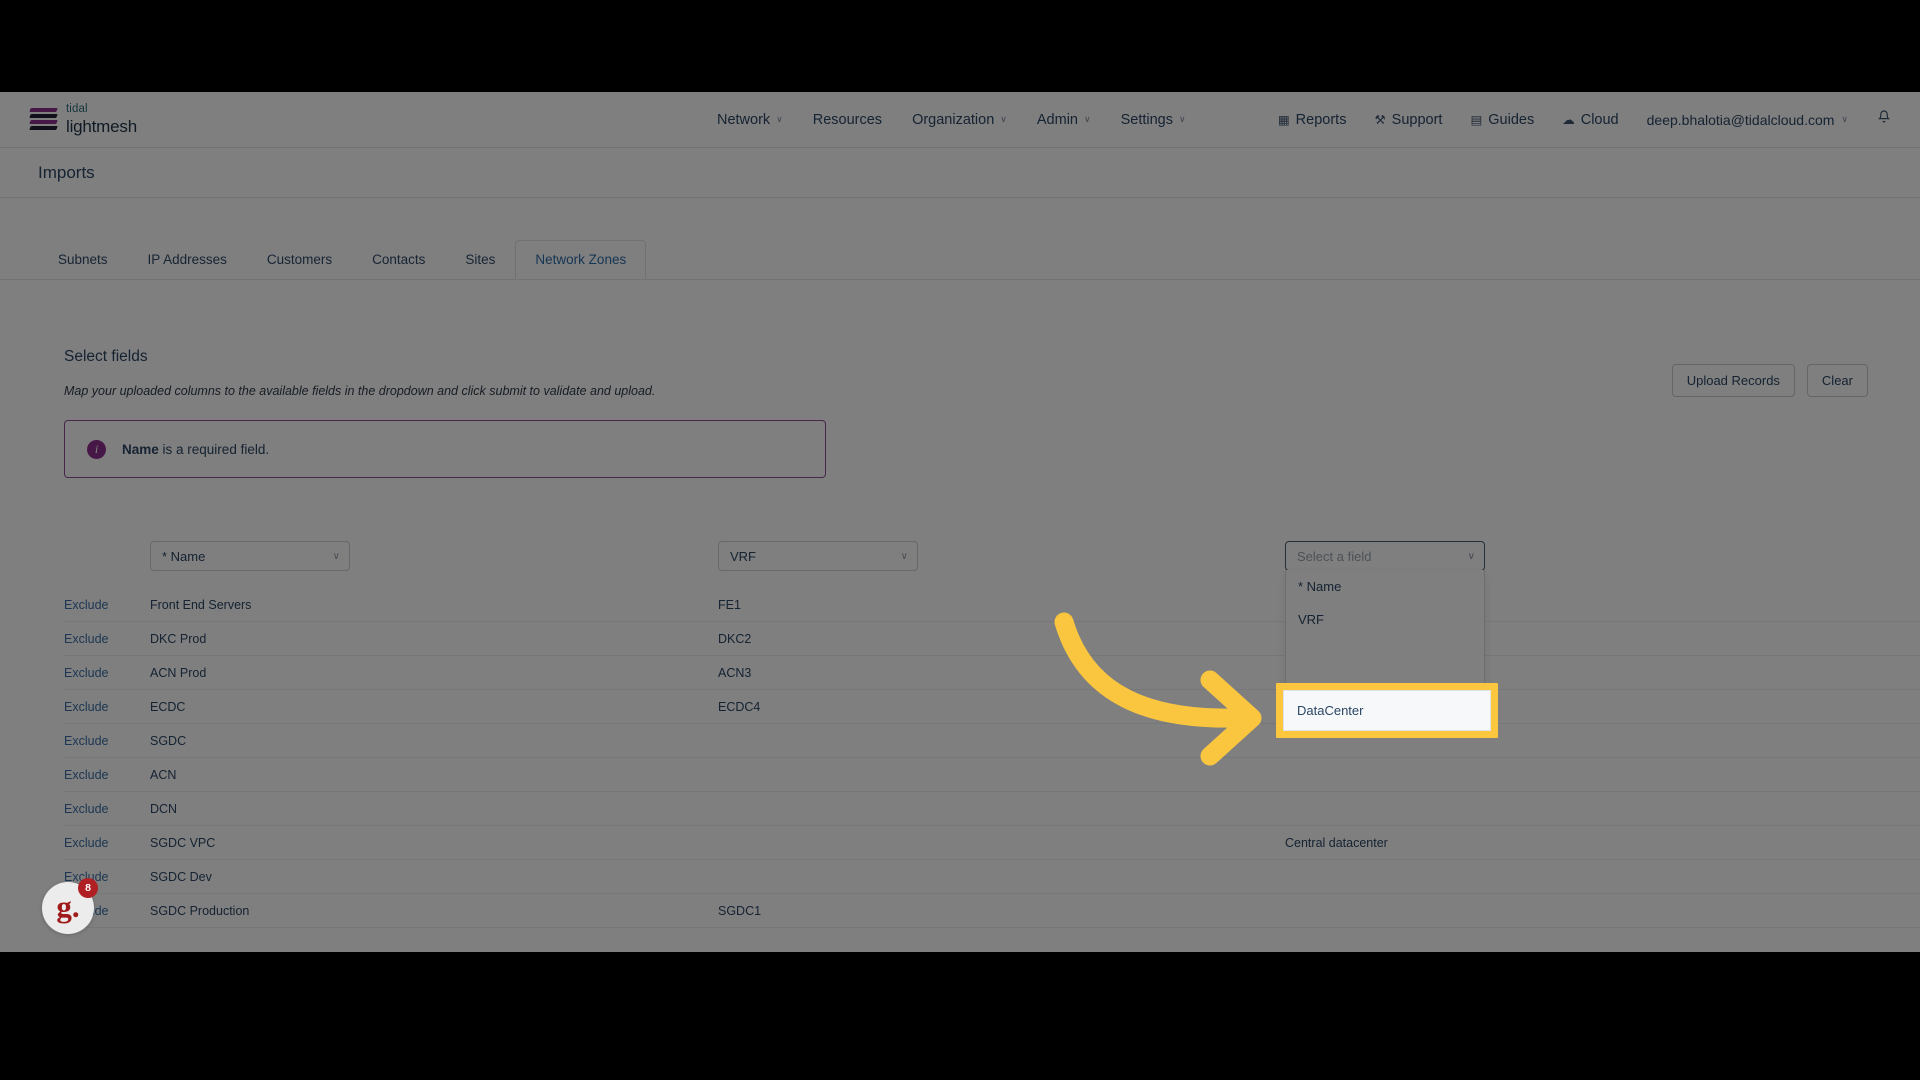 This screenshot has width=1920, height=1080. What do you see at coordinates (201, 604) in the screenshot?
I see `cell-name: Front End Servers` at bounding box center [201, 604].